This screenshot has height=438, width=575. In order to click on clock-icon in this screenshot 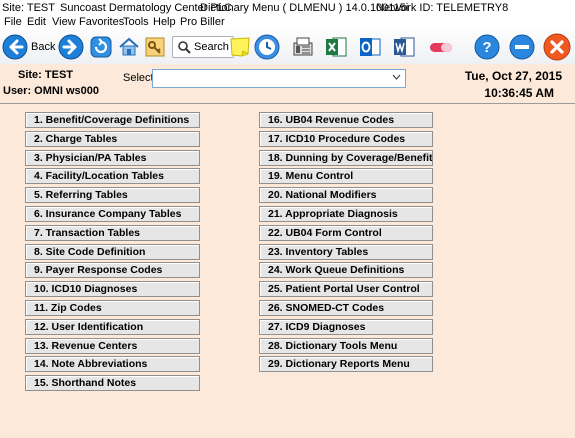, I will do `click(267, 47)`.